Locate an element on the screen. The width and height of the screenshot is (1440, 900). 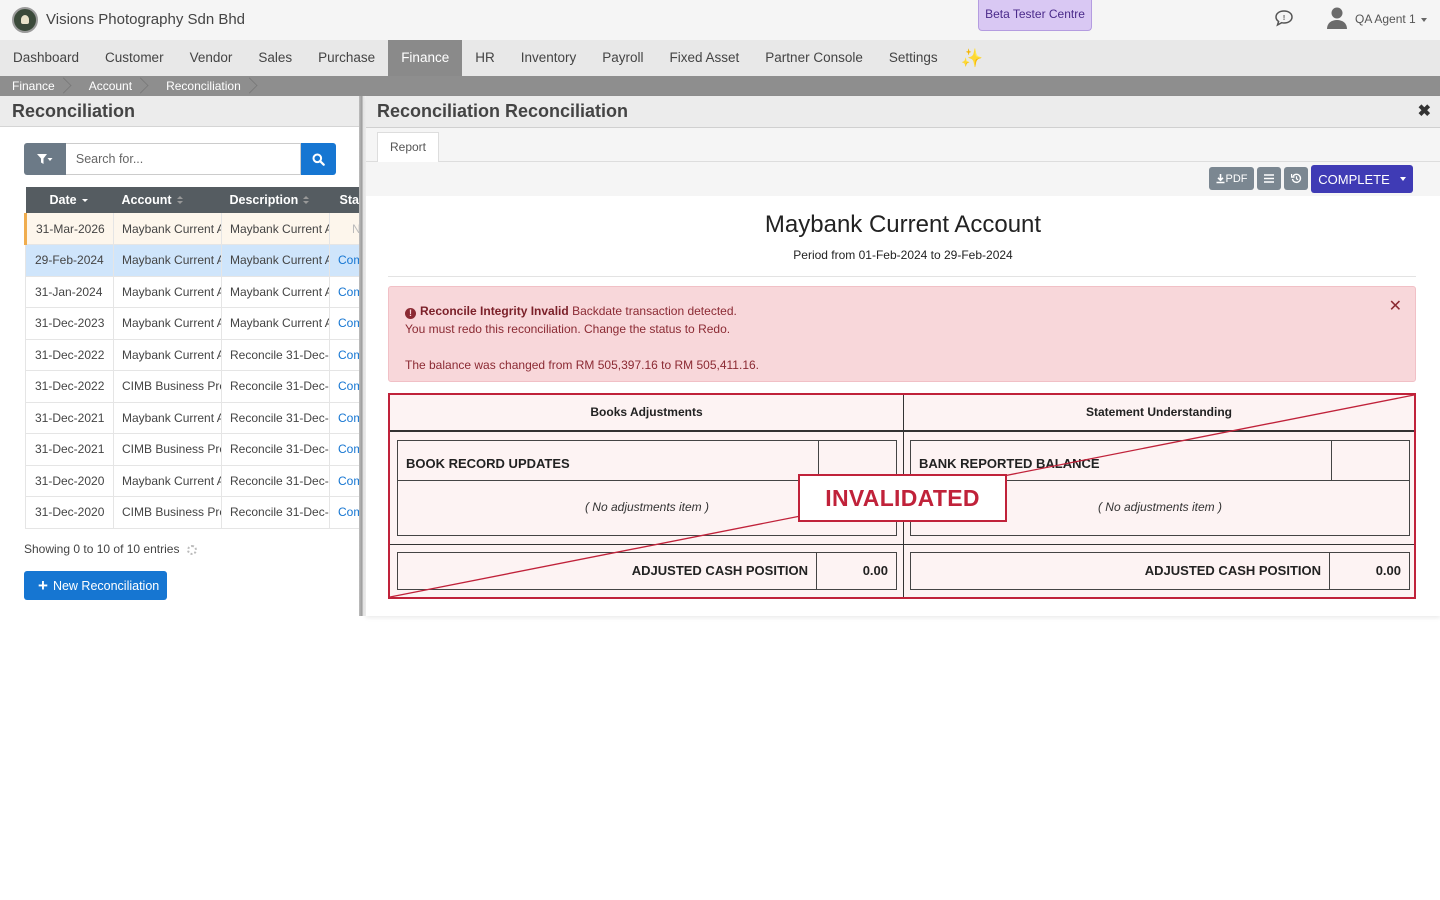
new-reconciliation-button: + New Reconciliation is located at coordinates (95, 585).